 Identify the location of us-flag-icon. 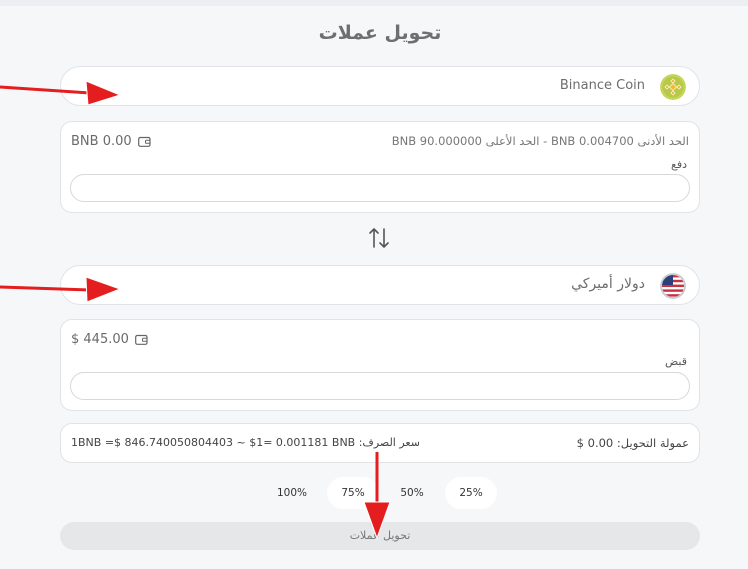
(673, 286).